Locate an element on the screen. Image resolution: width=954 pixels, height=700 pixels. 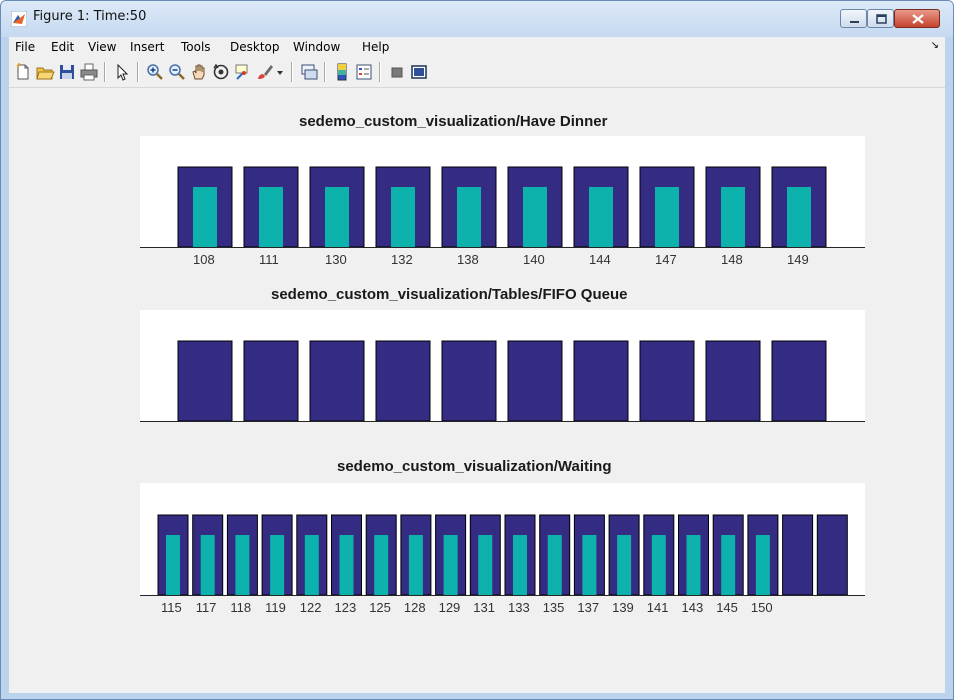
xtick-label: 122 is located at coordinates (310, 607).